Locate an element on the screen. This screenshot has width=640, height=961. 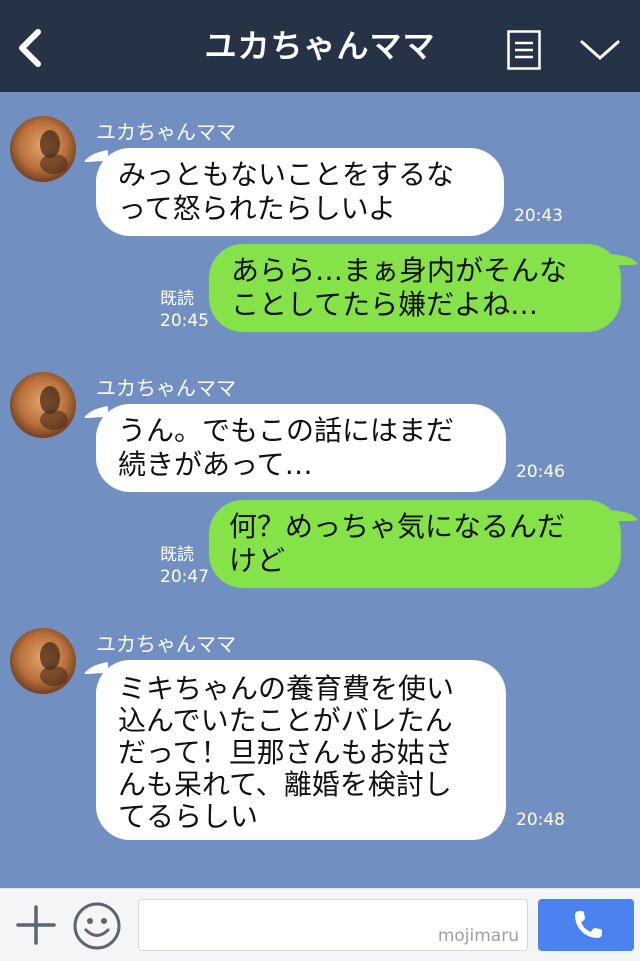
message-line: みっともないことをするな is located at coordinates (286, 174).